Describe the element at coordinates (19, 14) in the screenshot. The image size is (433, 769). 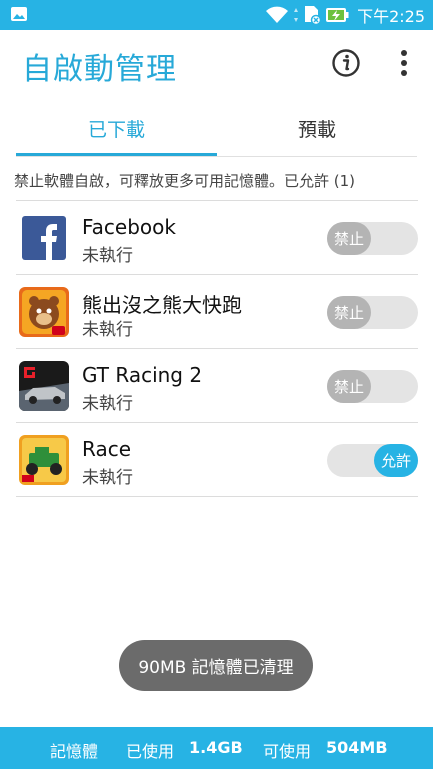
I see `image-icon` at that location.